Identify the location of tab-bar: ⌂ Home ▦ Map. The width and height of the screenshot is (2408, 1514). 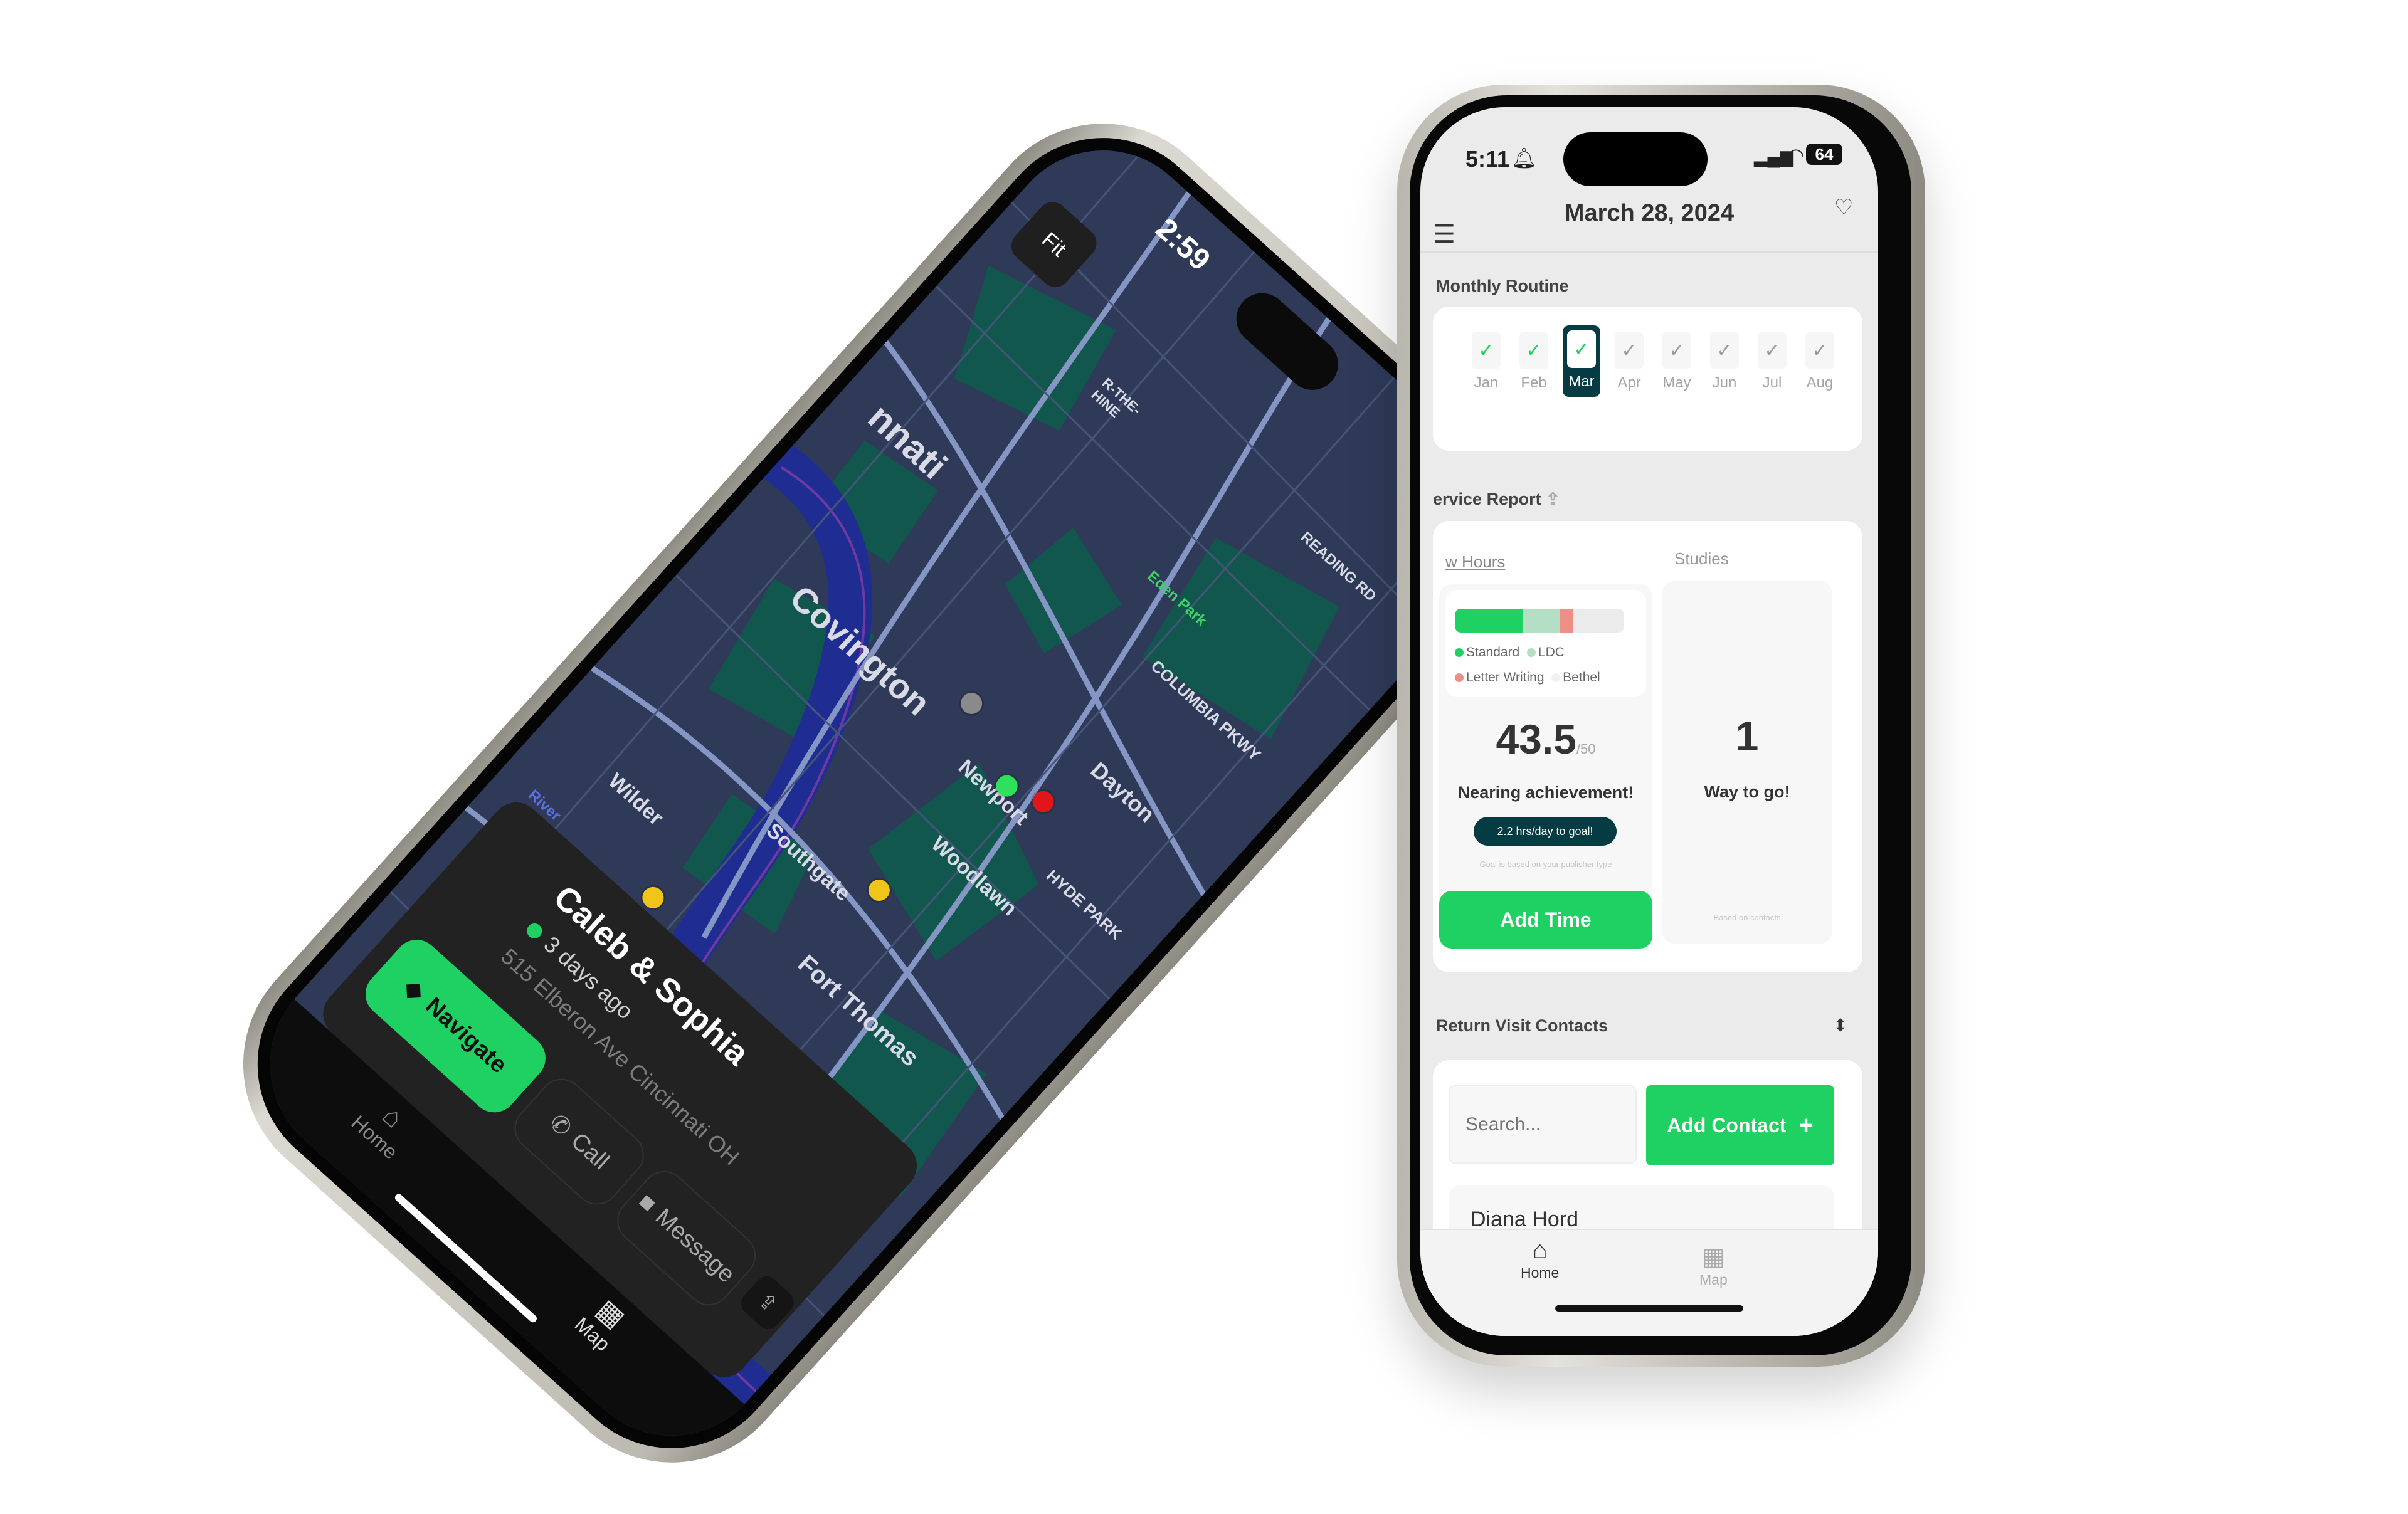
(1649, 1282).